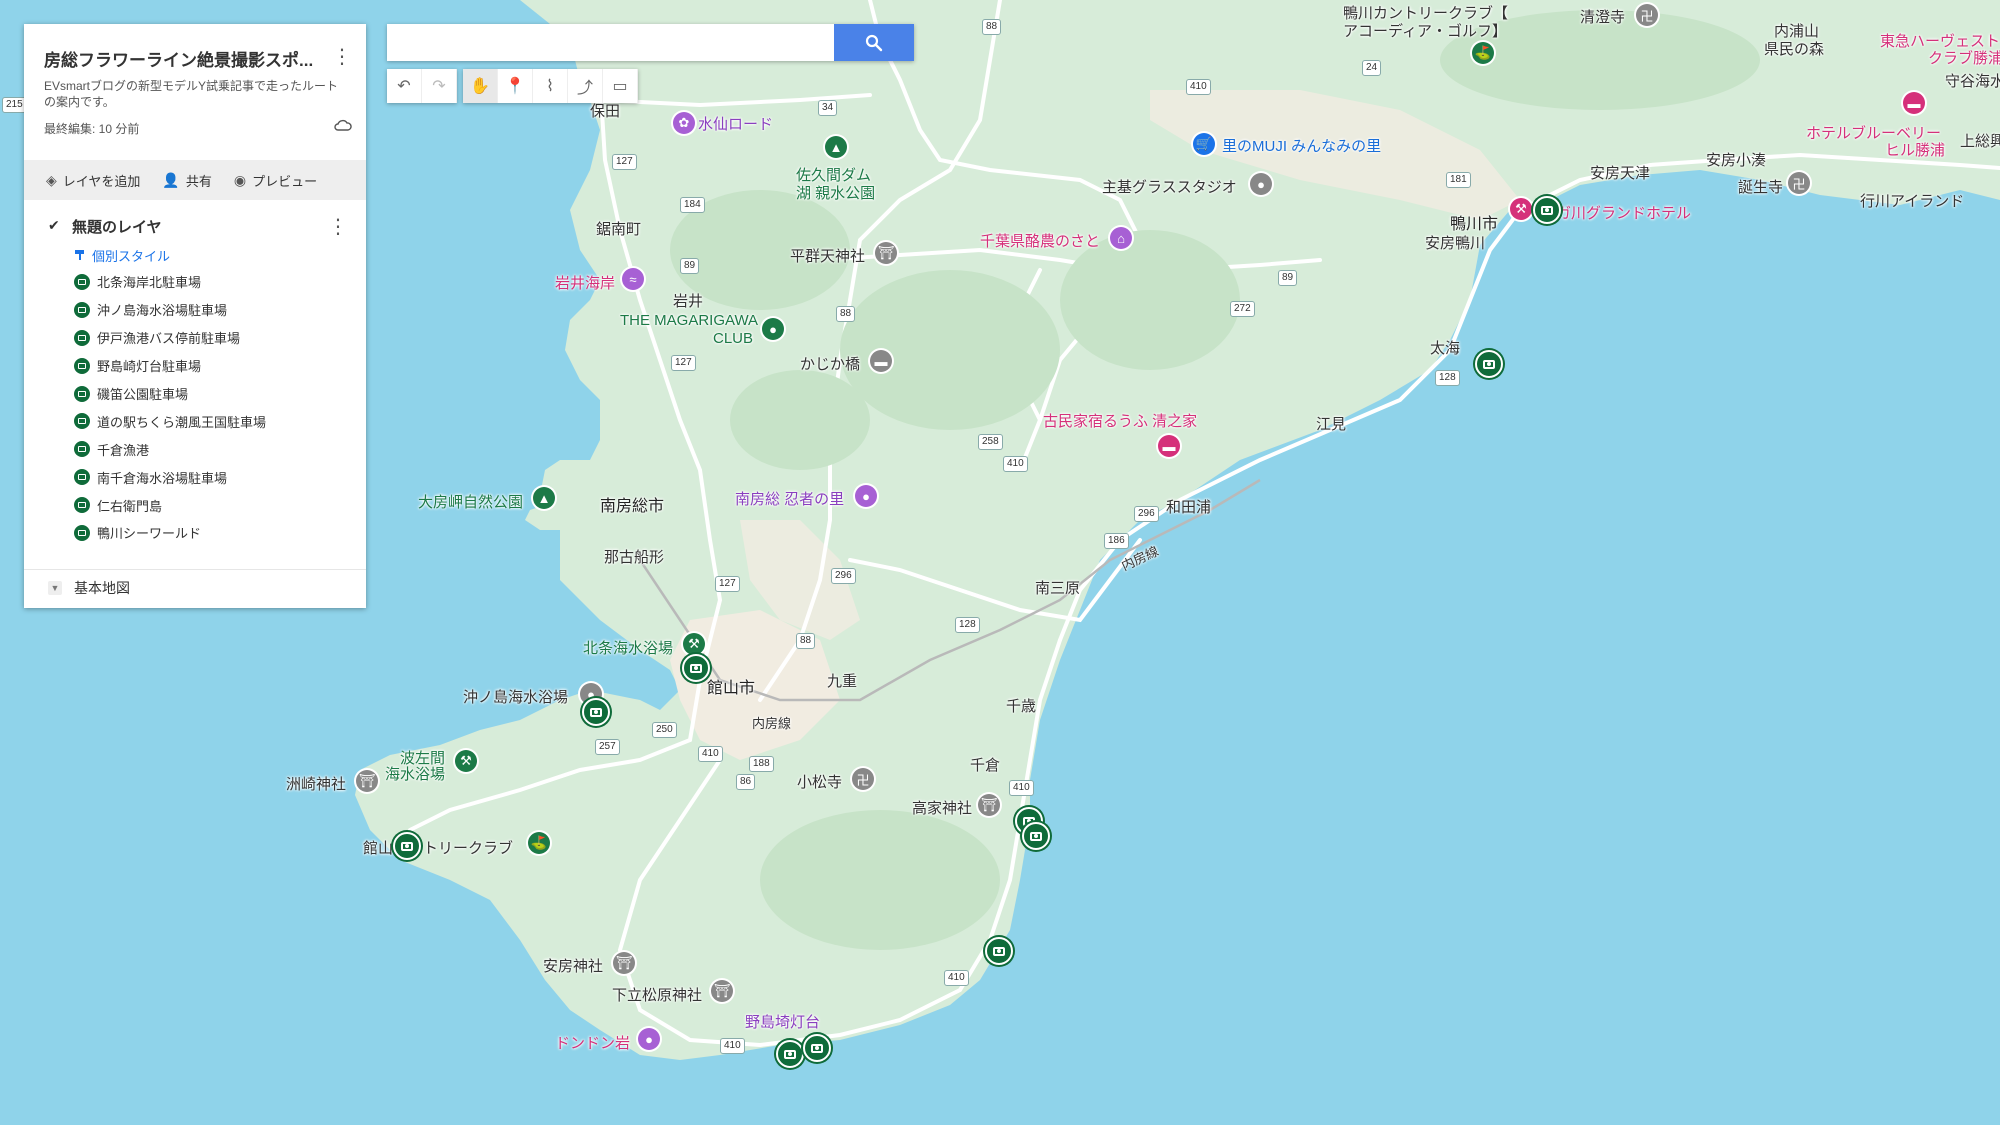  I want to click on poi-purple-icon: ≈, so click(633, 279).